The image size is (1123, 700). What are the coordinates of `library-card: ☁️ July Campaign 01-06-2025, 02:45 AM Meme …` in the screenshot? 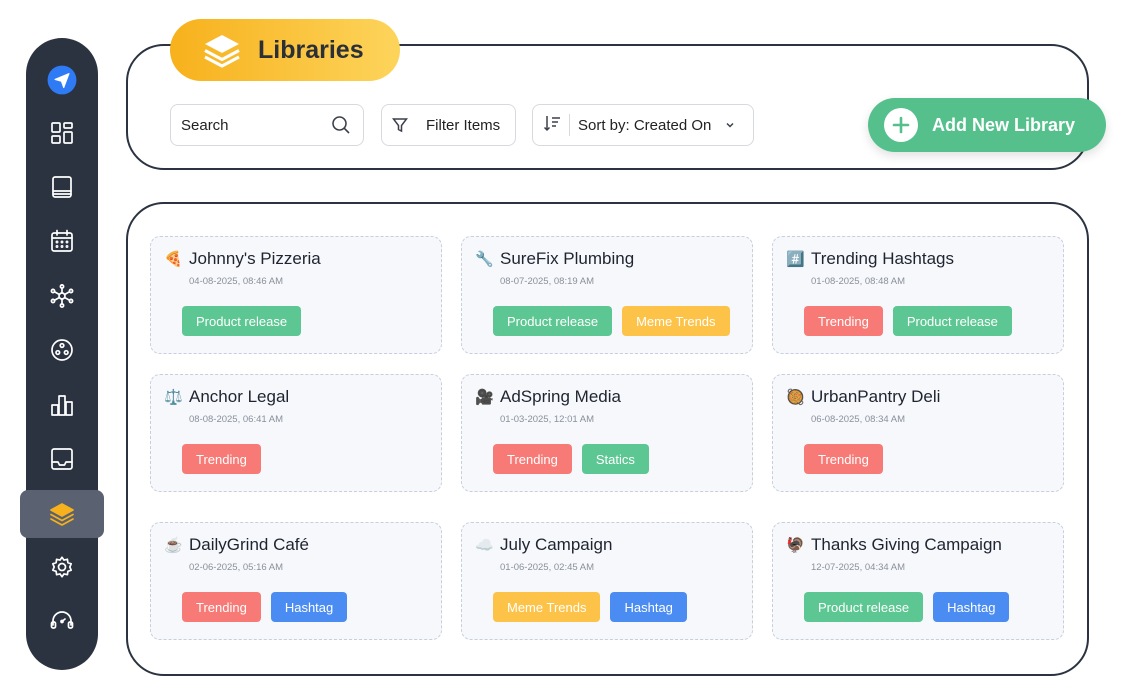 It's located at (607, 581).